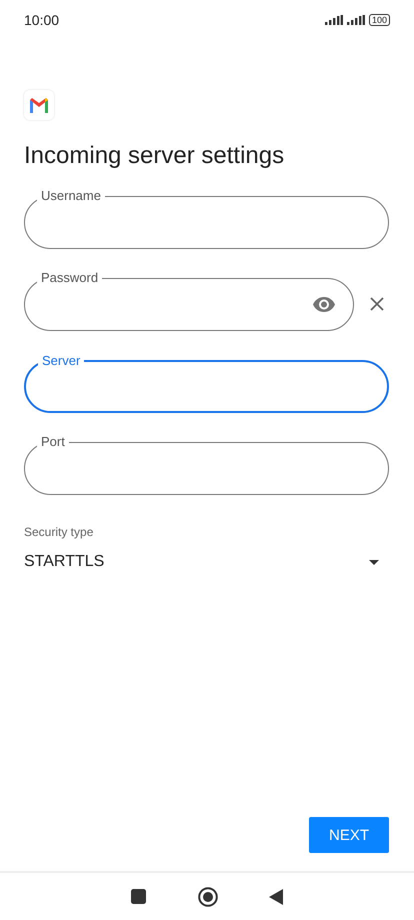 This screenshot has width=414, height=920. Describe the element at coordinates (377, 304) in the screenshot. I see `close-icon` at that location.